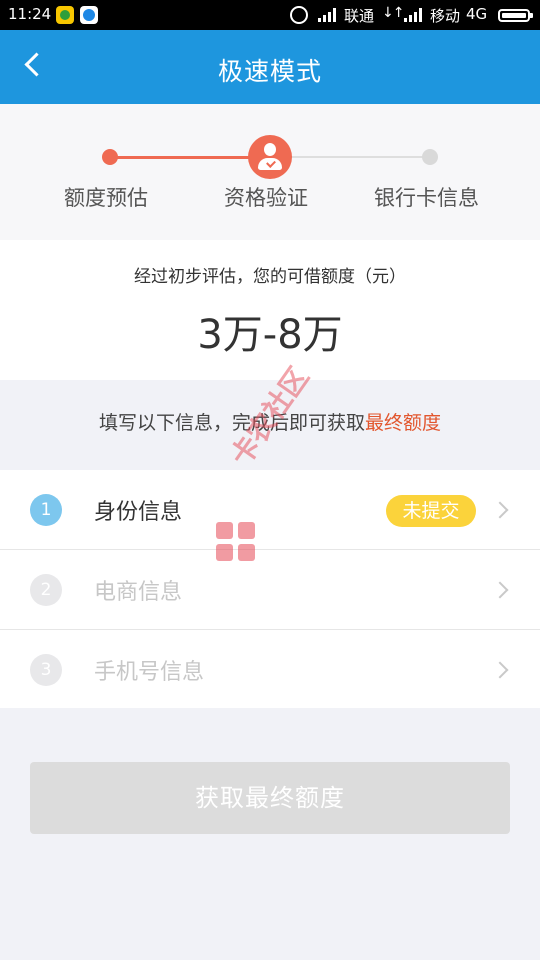 Image resolution: width=540 pixels, height=960 pixels. Describe the element at coordinates (270, 798) in the screenshot. I see `get-final-amount-button: 获取最终额度` at that location.